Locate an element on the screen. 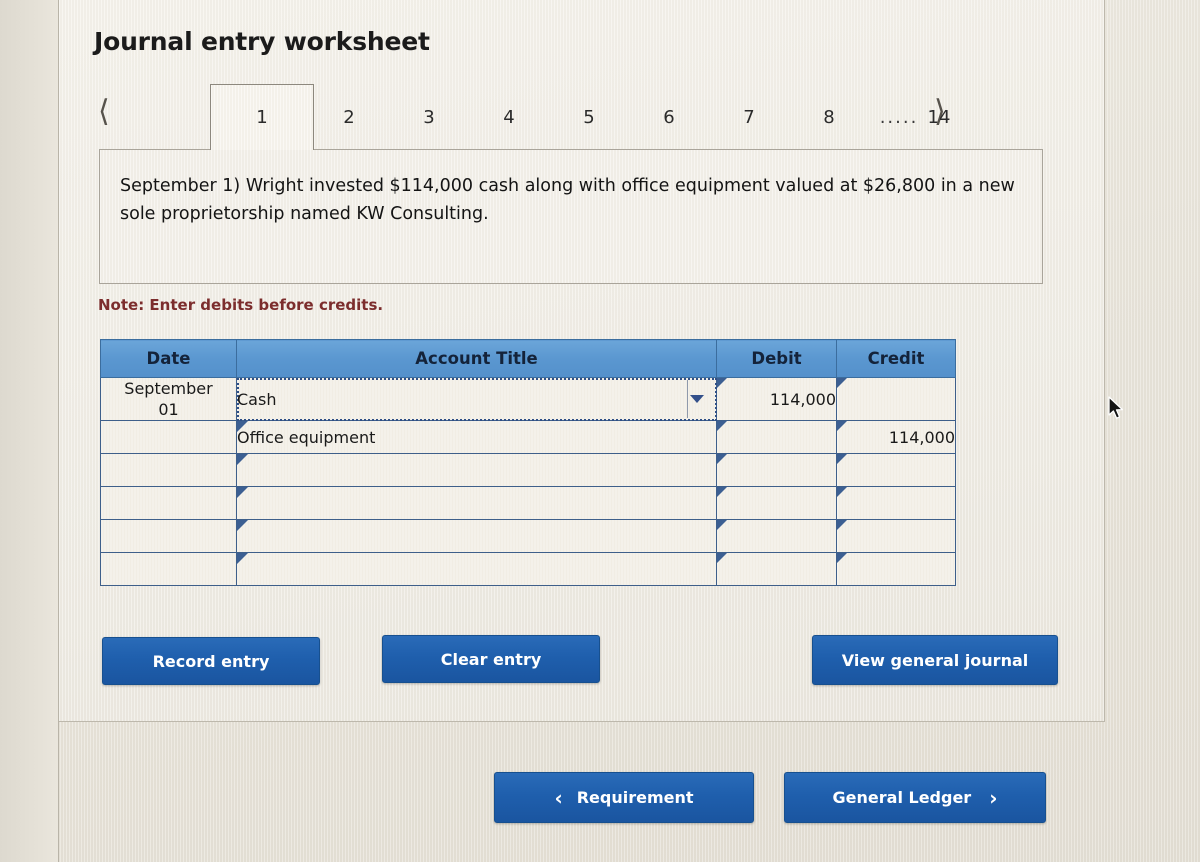 This screenshot has width=1200, height=862. tab-strip: ⟨ ⟩ 1 2 3 4 5 6 7 8..... 14 is located at coordinates (570, 117).